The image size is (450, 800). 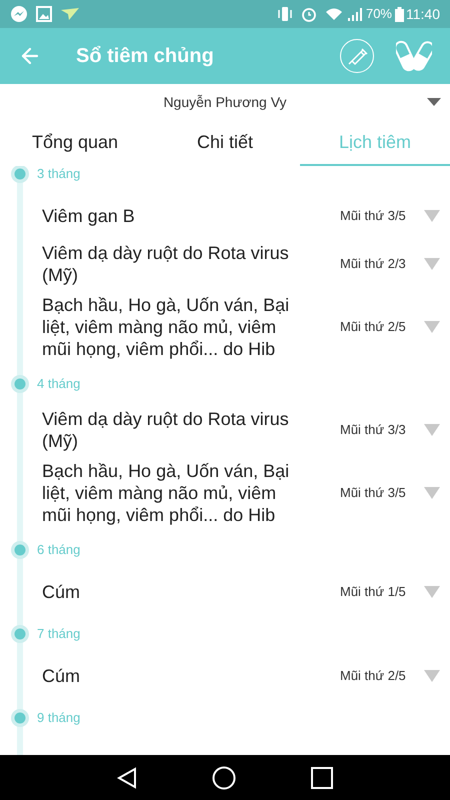 What do you see at coordinates (225, 102) in the screenshot?
I see `profile-selector: Nguyễn Phương Vy` at bounding box center [225, 102].